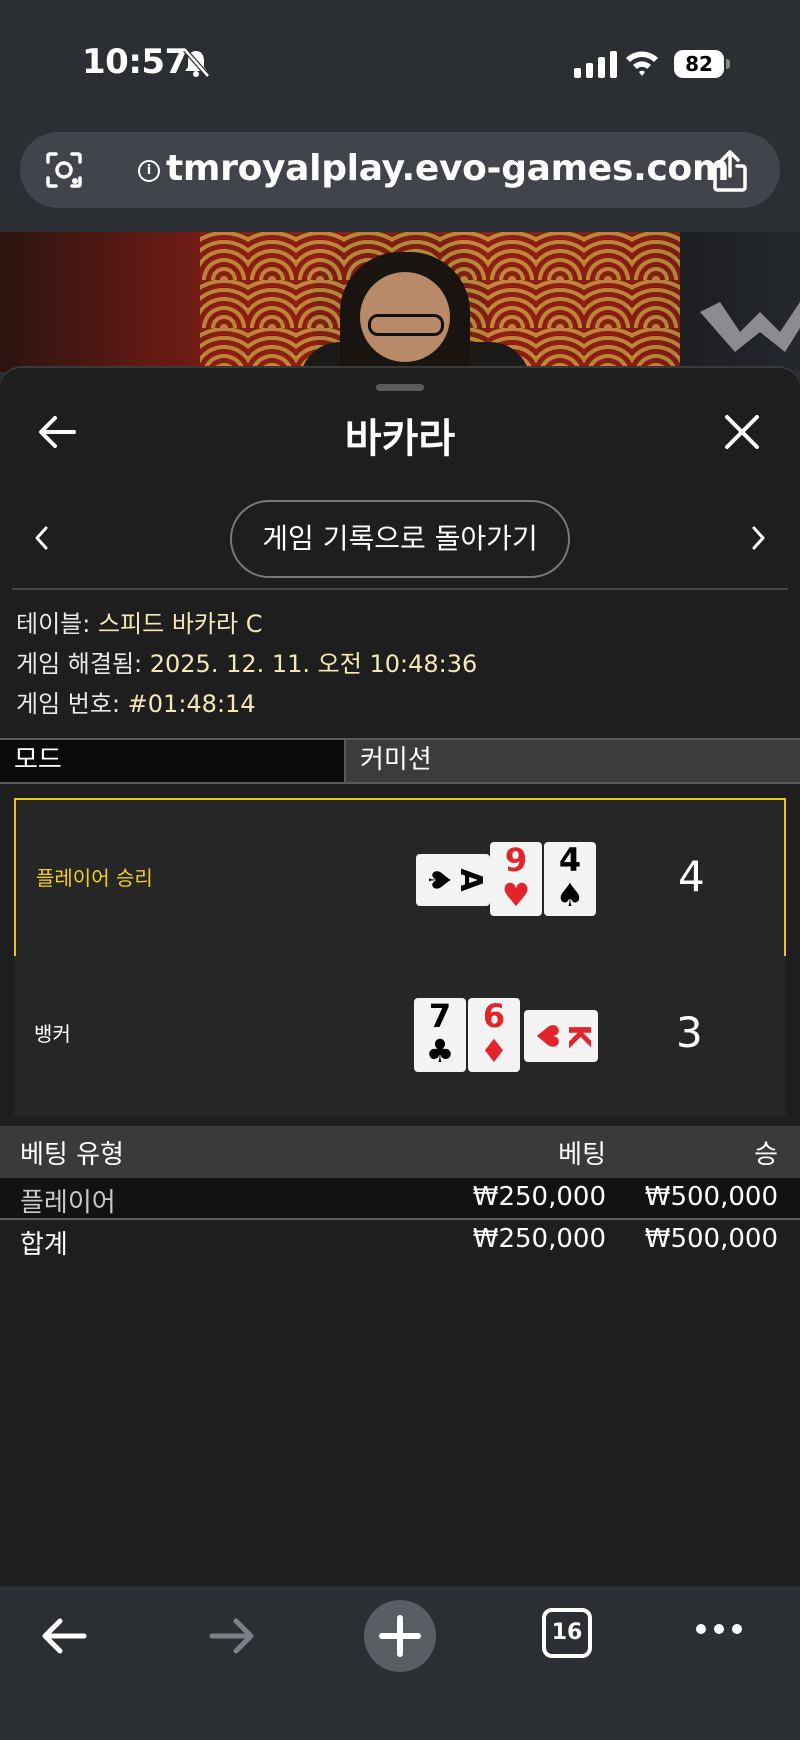  I want to click on sheet-grabber, so click(400, 387).